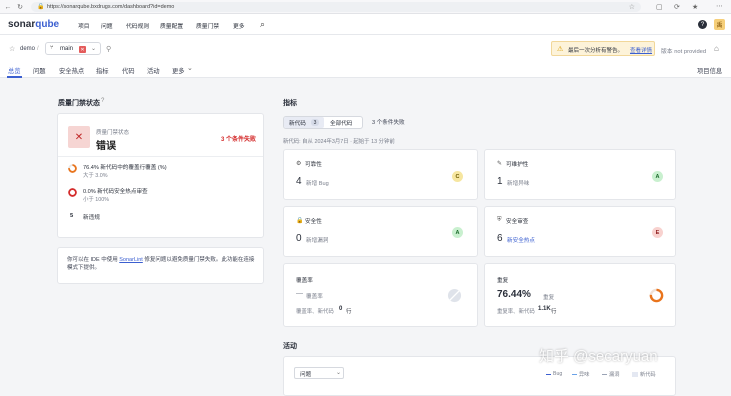 This screenshot has width=731, height=396. I want to click on sync-icon: ⟳, so click(677, 7).